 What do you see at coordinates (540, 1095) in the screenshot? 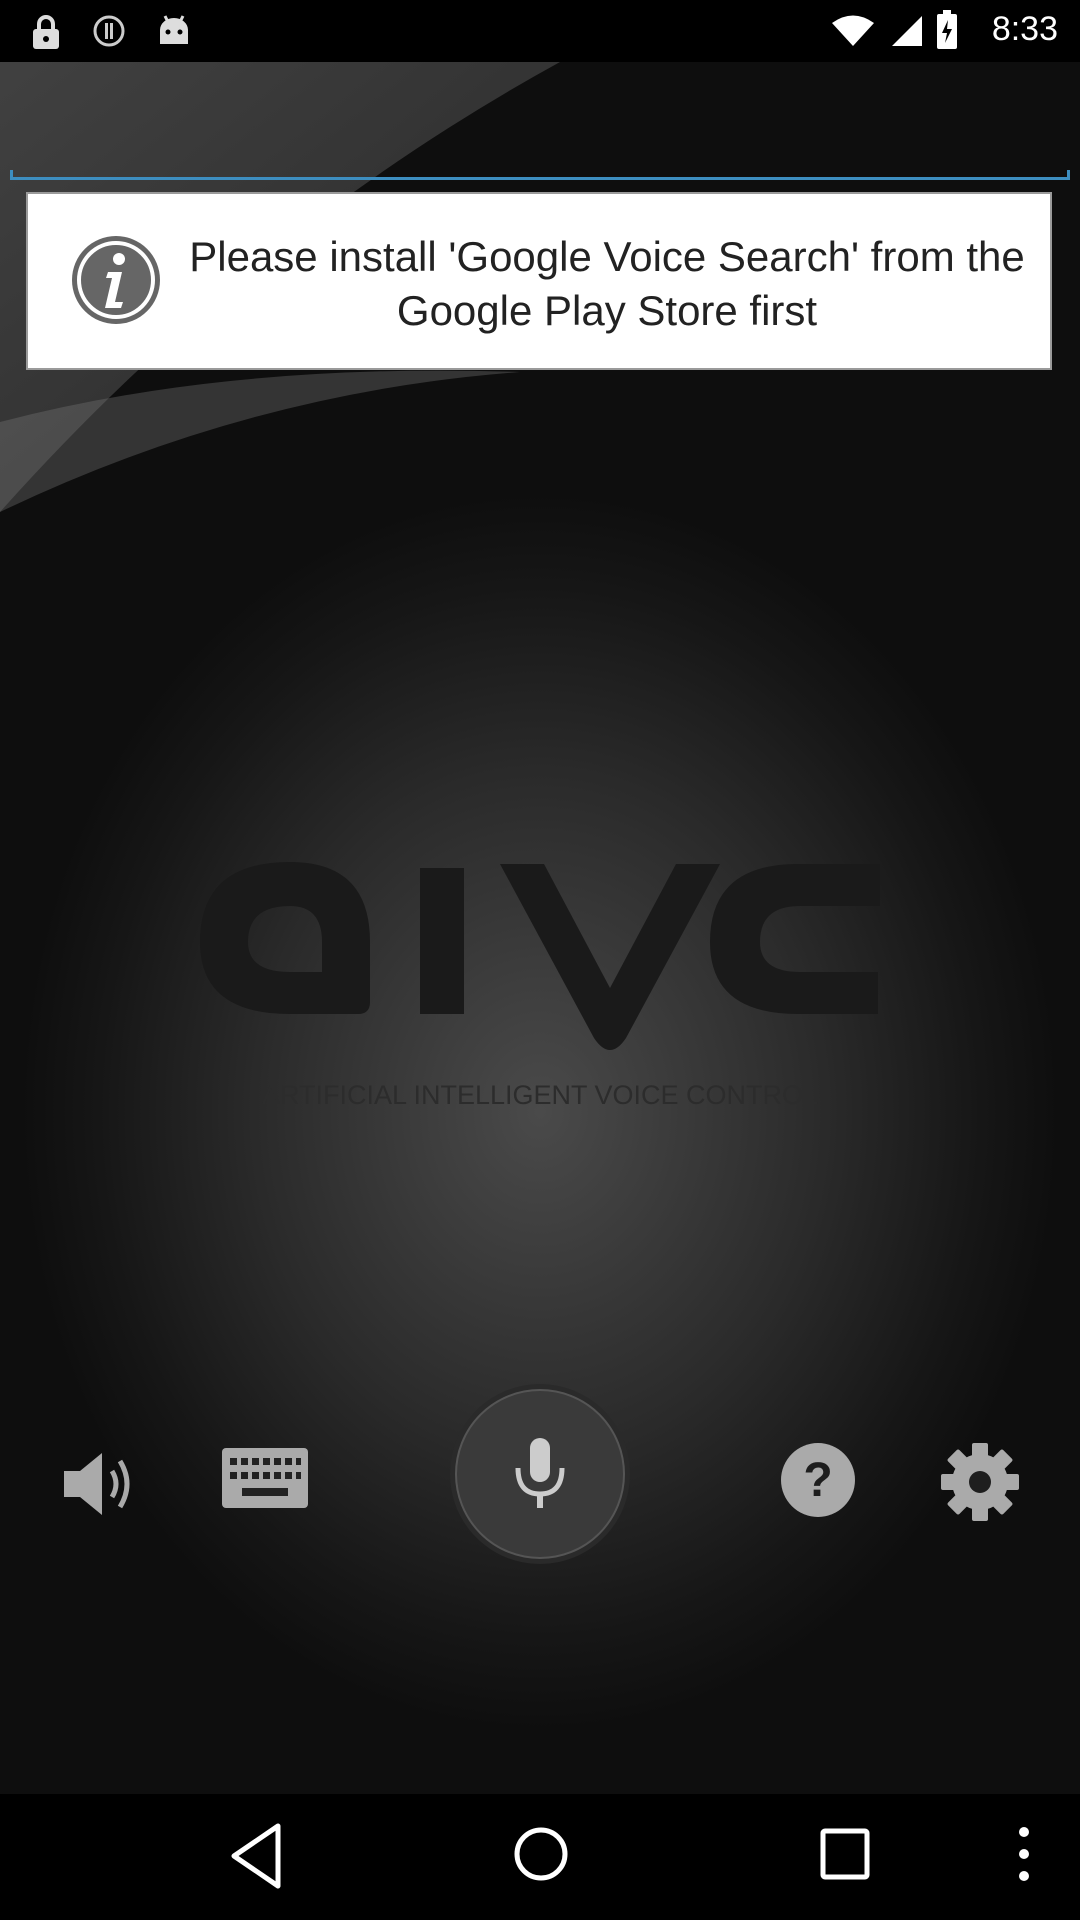
I see `svg-text:ARTIFICIAL INTELLIGENT VOICE C: ARTIFICIAL INTELLIGENT VOICE CONTROL` at bounding box center [540, 1095].